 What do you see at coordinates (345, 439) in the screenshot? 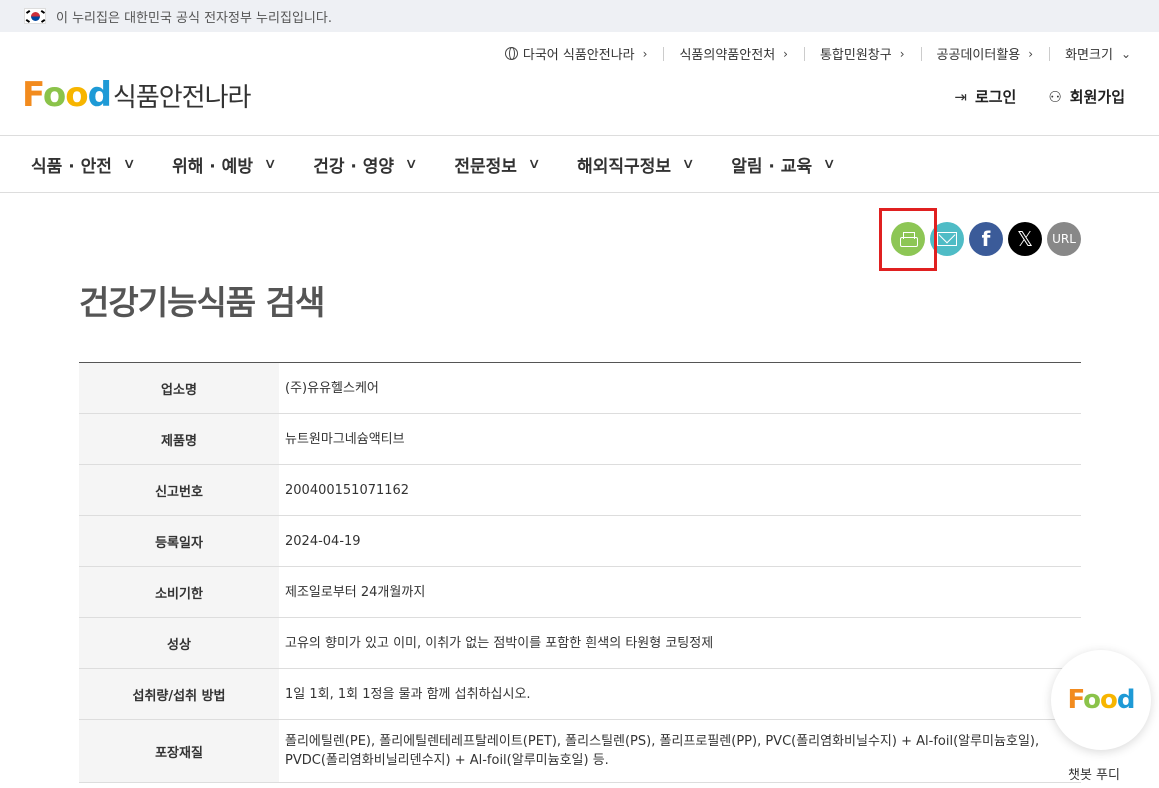
I see `row-value: 뉴트원마그네슘액티브` at bounding box center [345, 439].